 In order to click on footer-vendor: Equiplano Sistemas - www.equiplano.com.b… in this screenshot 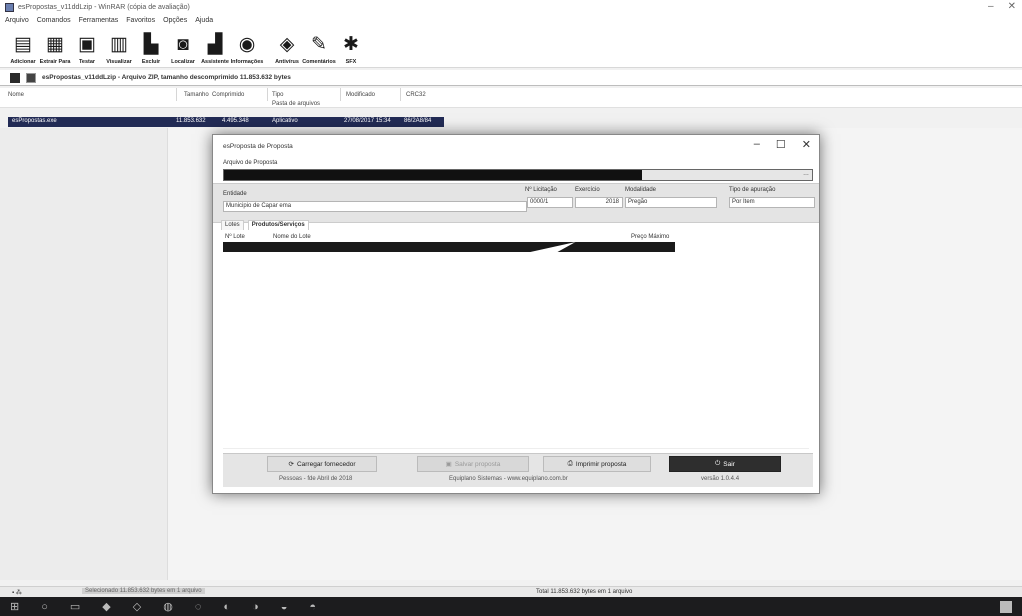, I will do `click(508, 479)`.